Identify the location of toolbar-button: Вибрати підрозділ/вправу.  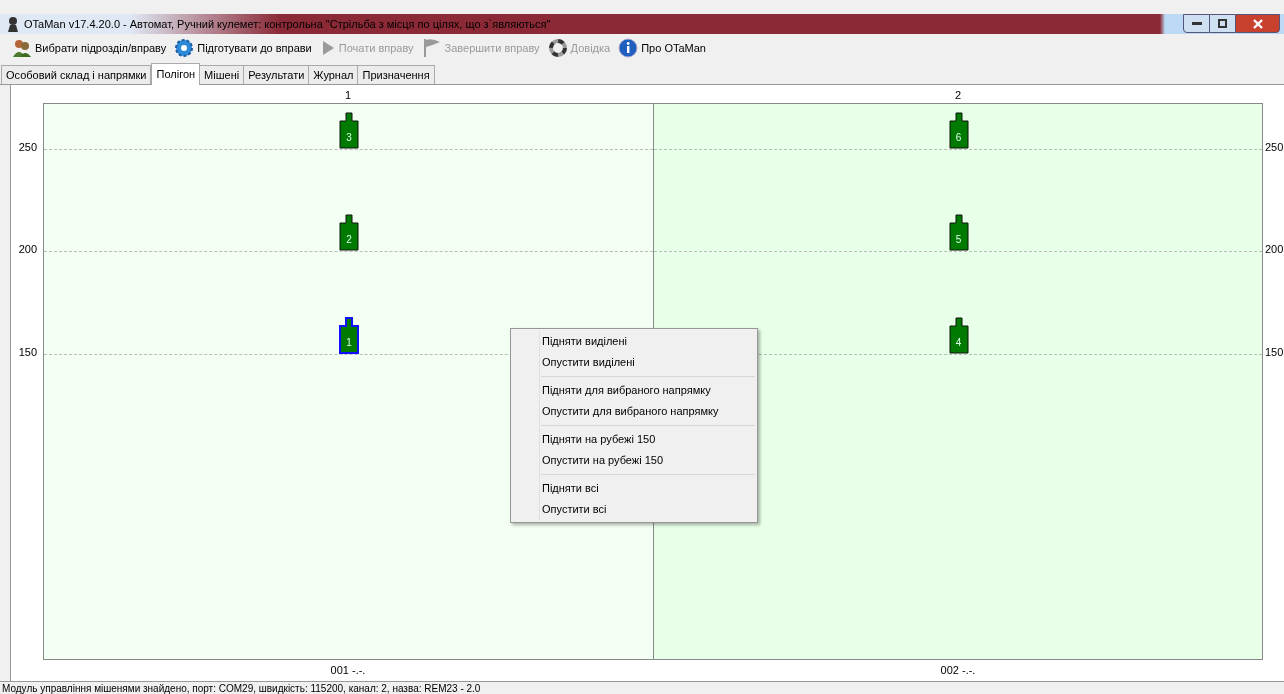
(89, 48).